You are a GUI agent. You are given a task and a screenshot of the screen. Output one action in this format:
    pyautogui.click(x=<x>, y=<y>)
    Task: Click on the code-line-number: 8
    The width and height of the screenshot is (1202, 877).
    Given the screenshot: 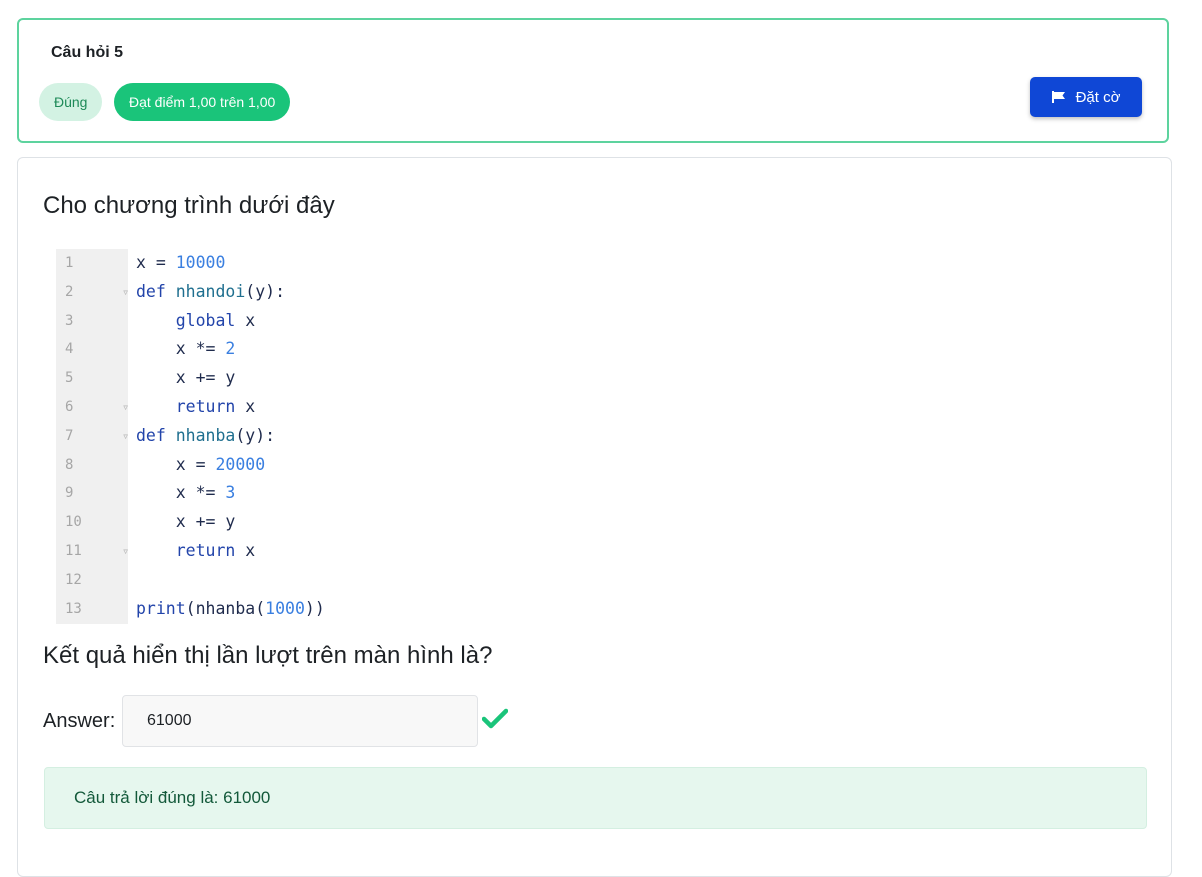 What is the action you would take?
    pyautogui.click(x=69, y=464)
    